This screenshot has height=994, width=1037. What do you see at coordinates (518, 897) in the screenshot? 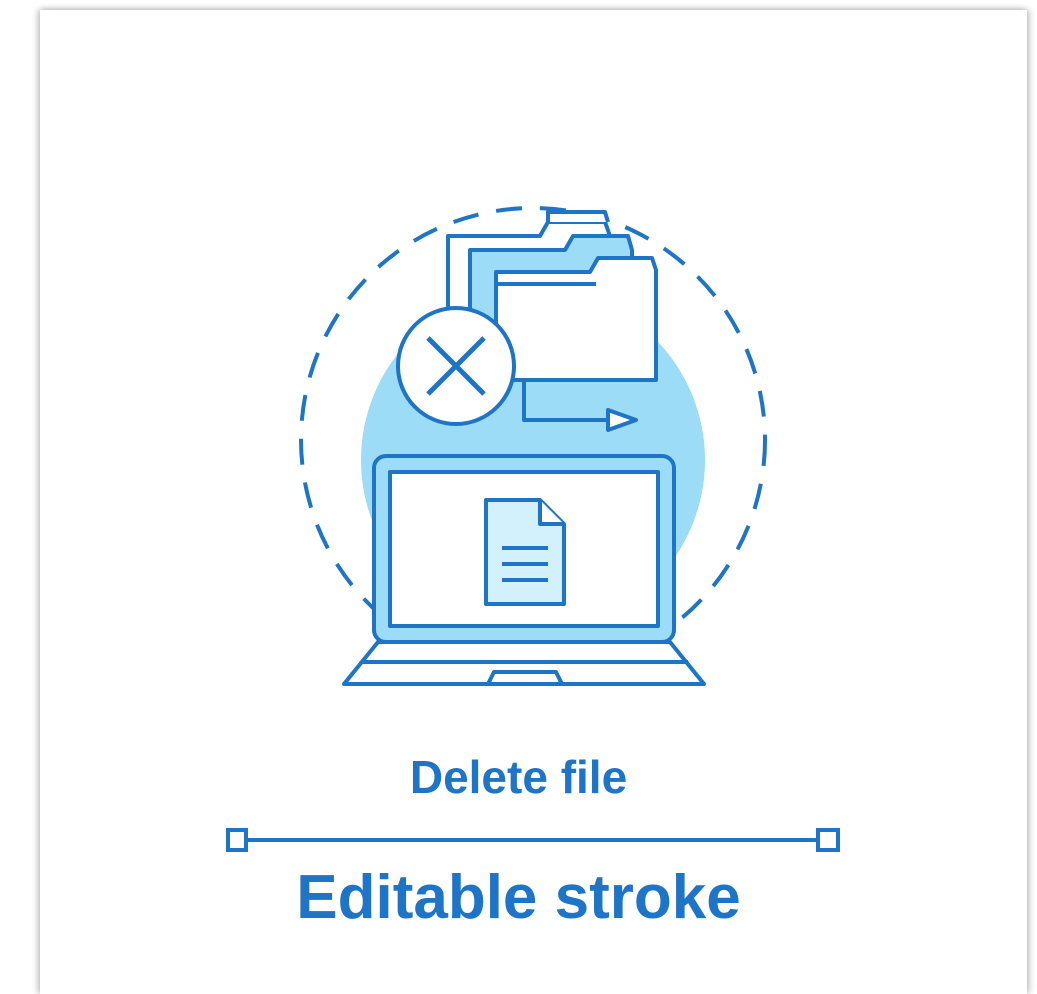
I see `subtitle: Editable stroke` at bounding box center [518, 897].